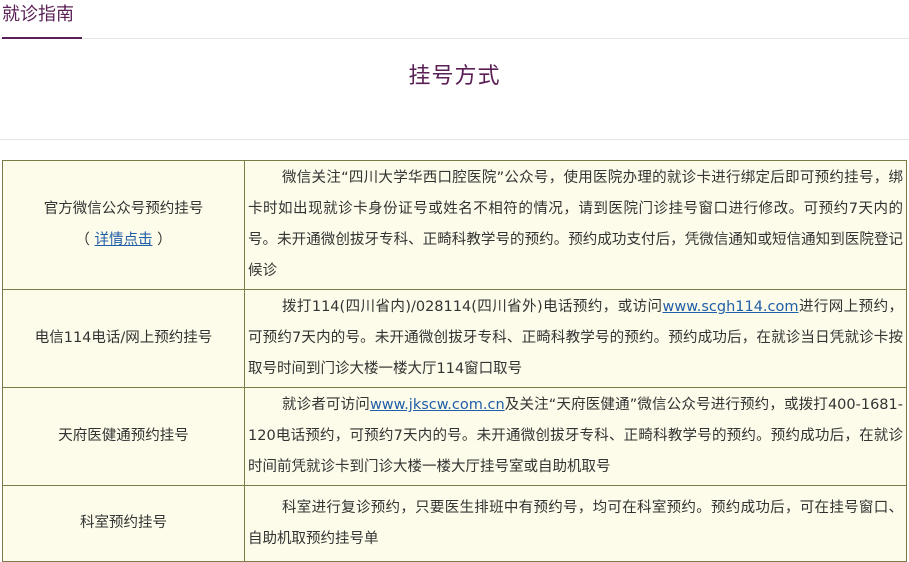 The image size is (909, 562). I want to click on method-label: 官方微信公众号预约挂号, so click(123, 209).